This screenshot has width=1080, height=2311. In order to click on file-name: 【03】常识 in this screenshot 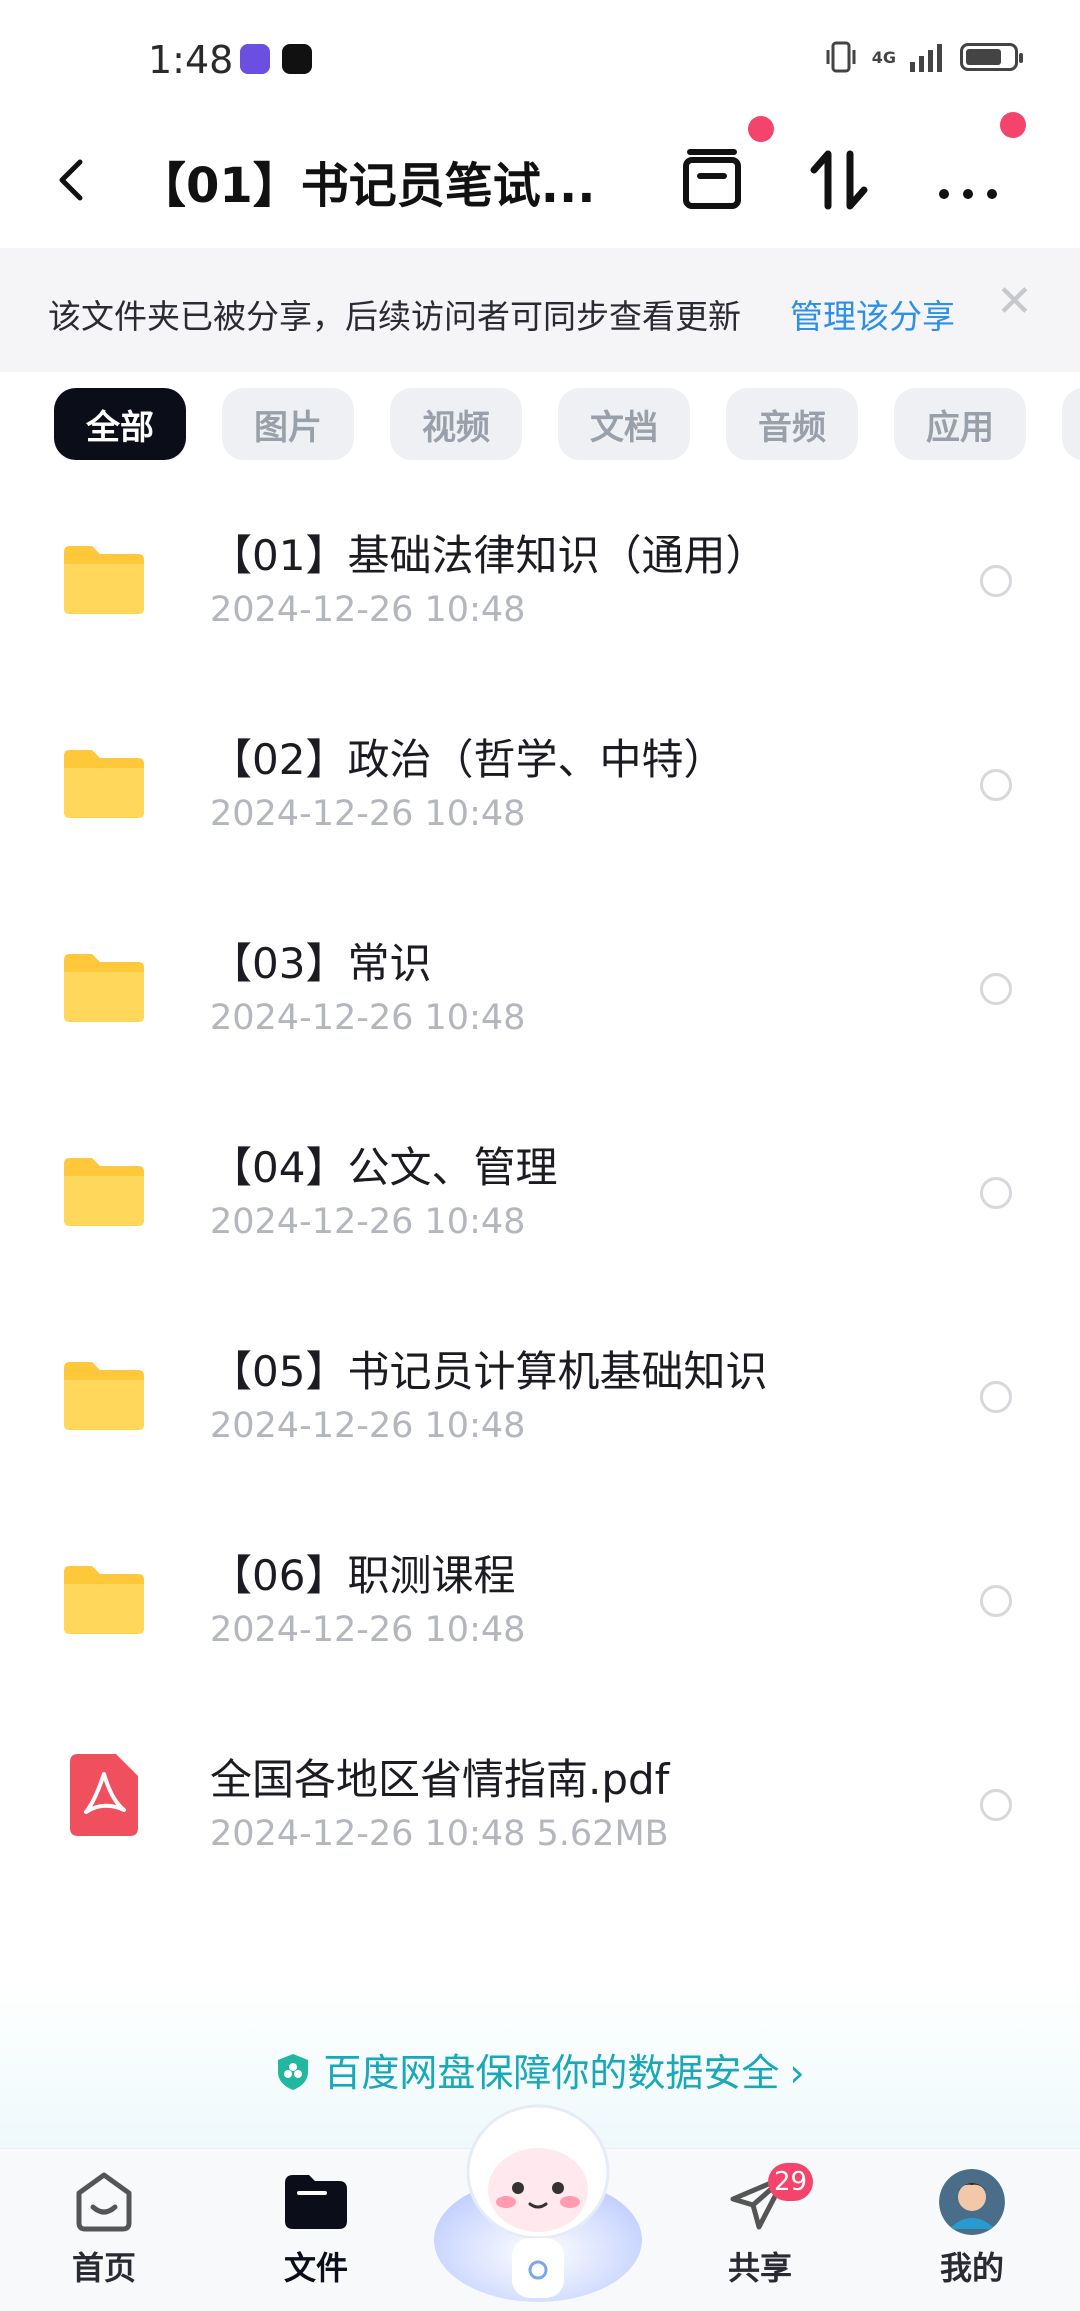, I will do `click(321, 963)`.